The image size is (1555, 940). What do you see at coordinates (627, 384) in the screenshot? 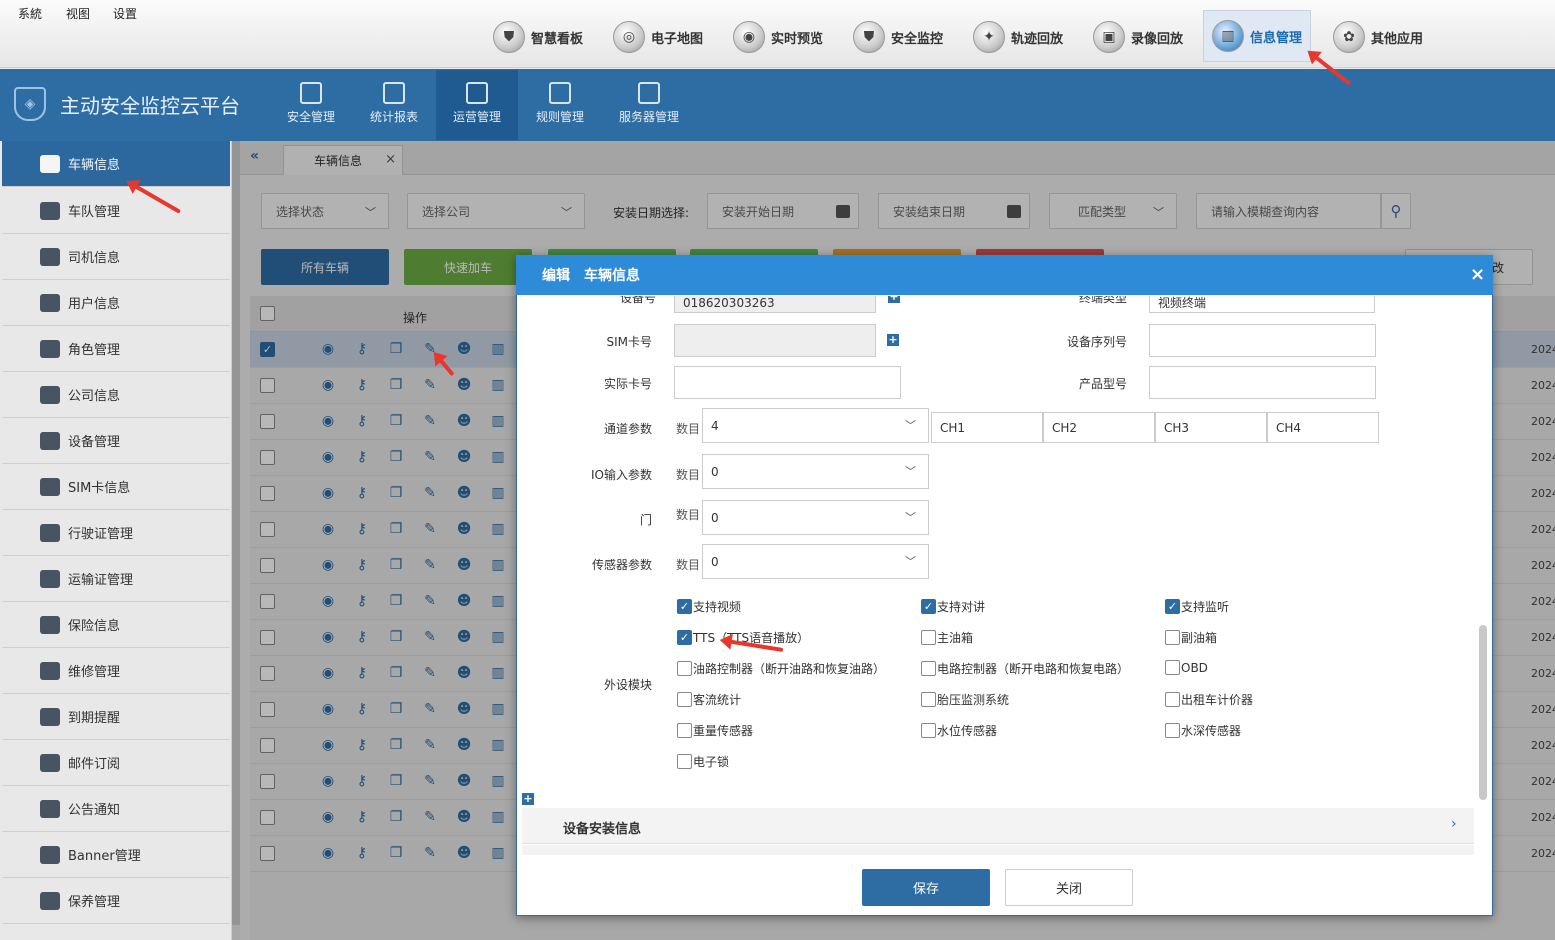
I see `card-label: 实际卡号` at bounding box center [627, 384].